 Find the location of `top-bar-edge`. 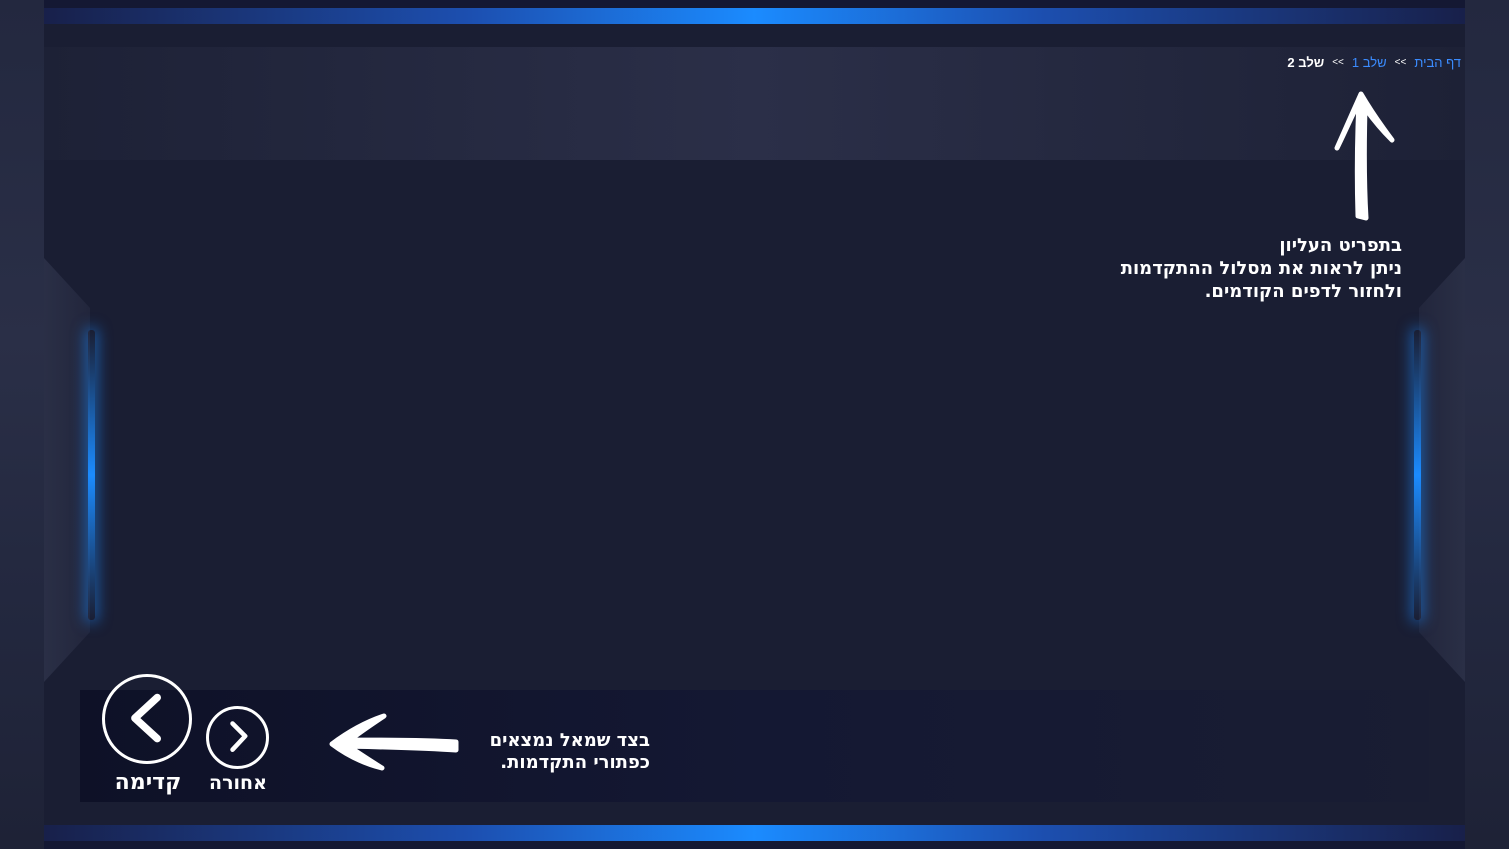

top-bar-edge is located at coordinates (754, 4).